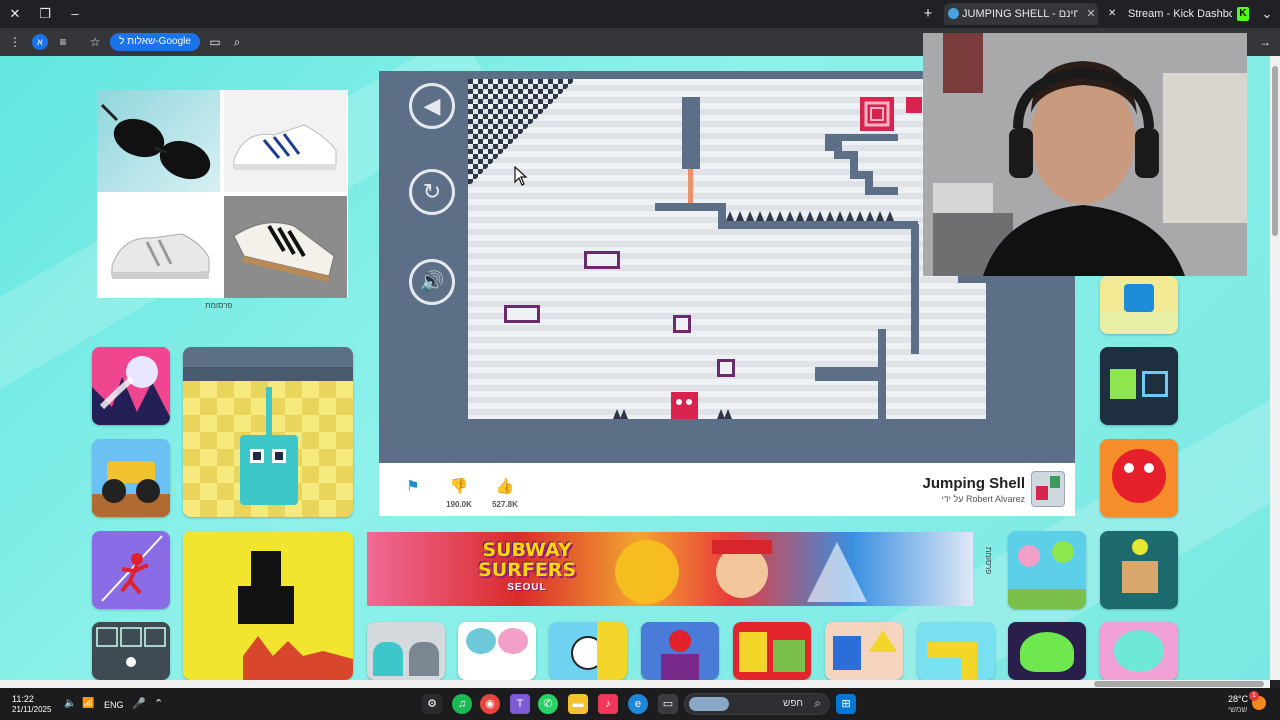 This screenshot has height=720, width=1280. Describe the element at coordinates (268, 374) in the screenshot. I see `tile-ceiling-shadow` at that location.